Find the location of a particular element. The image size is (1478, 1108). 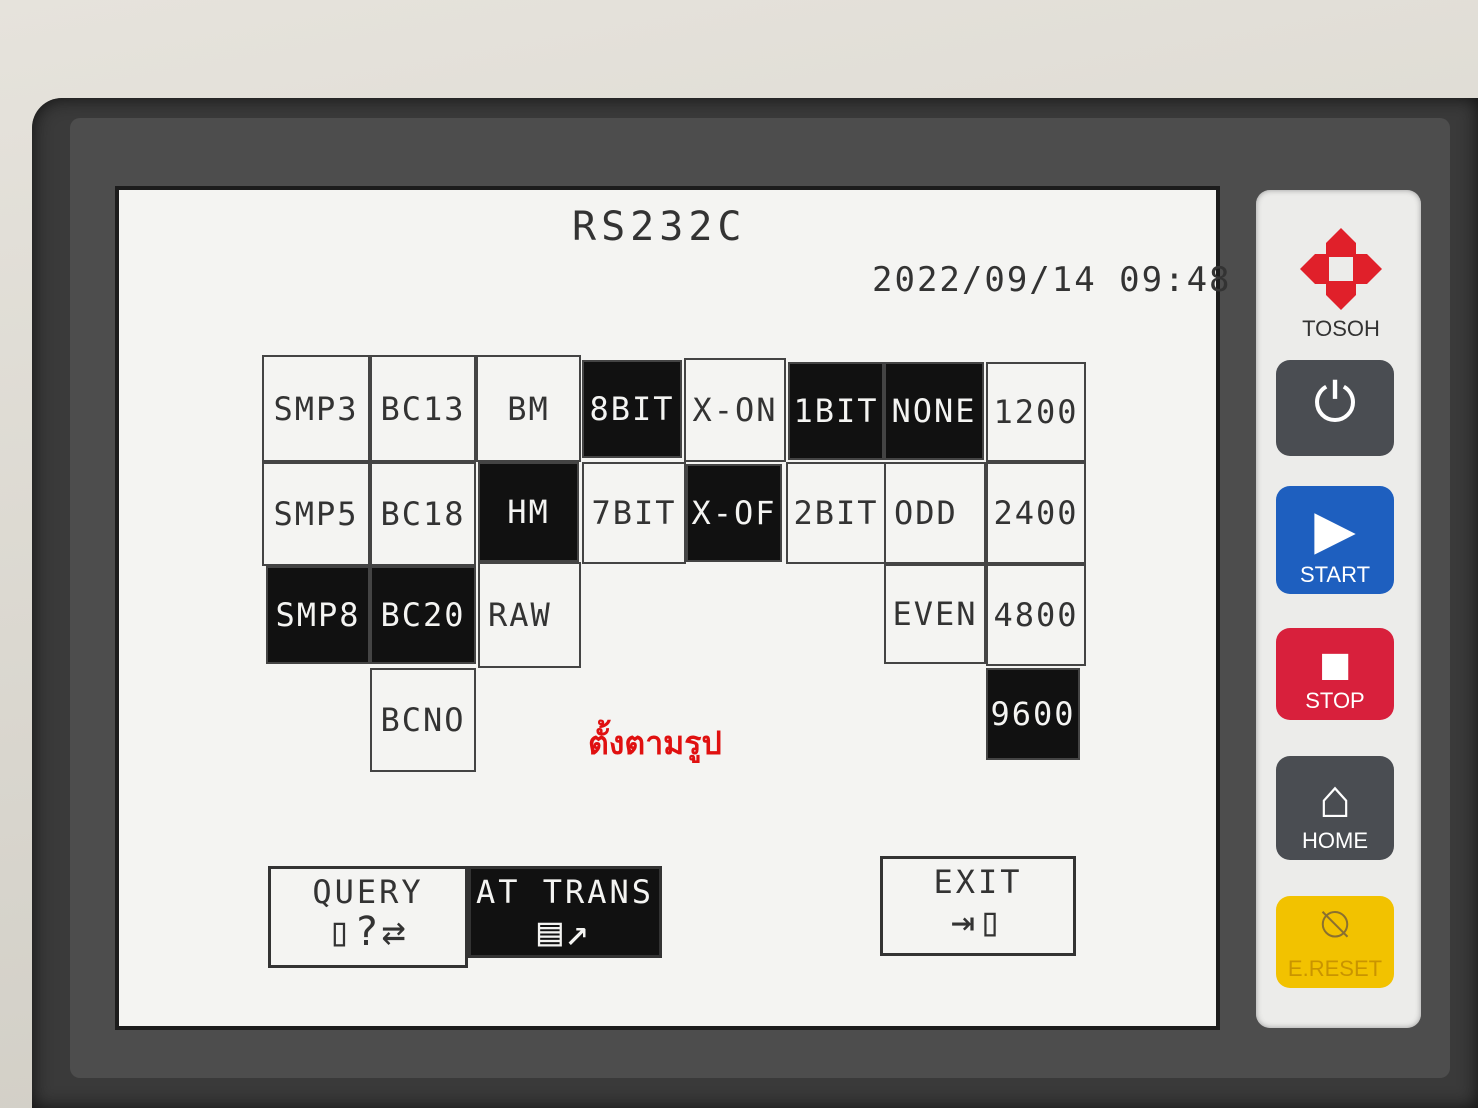

option-8bit: 8BIT is located at coordinates (632, 409).